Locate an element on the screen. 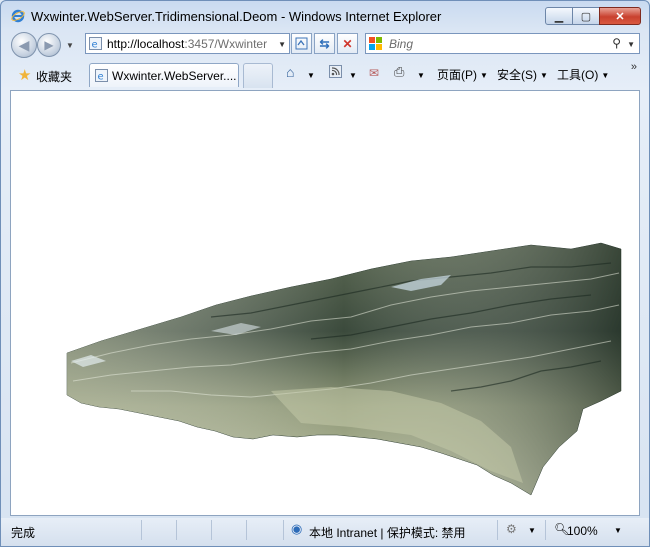 The width and height of the screenshot is (650, 547). back-button: ◀ is located at coordinates (24, 45).